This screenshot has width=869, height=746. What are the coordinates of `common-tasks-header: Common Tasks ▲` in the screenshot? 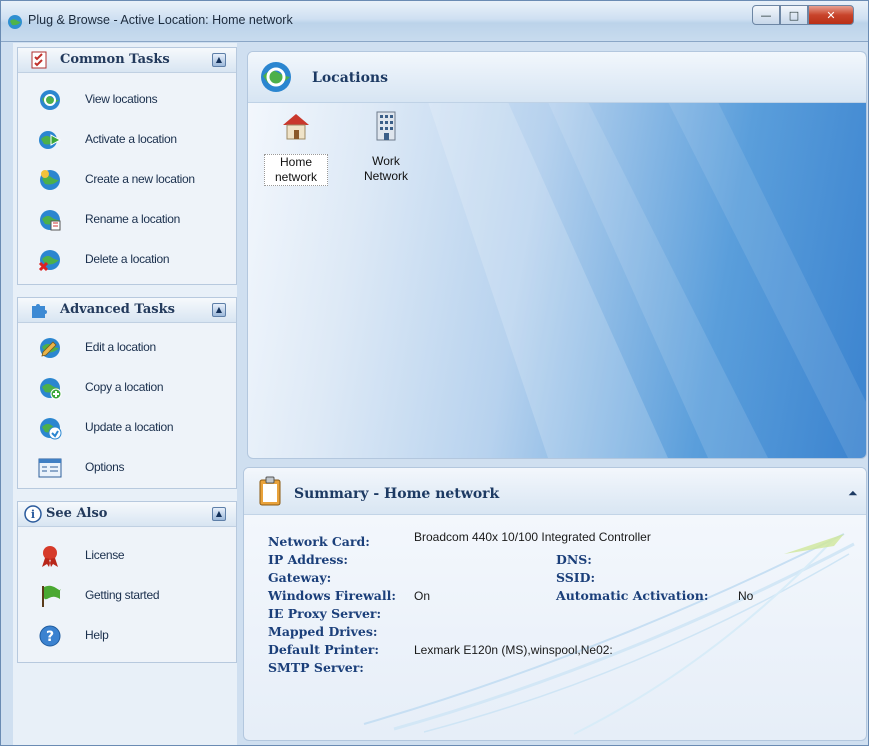 It's located at (127, 60).